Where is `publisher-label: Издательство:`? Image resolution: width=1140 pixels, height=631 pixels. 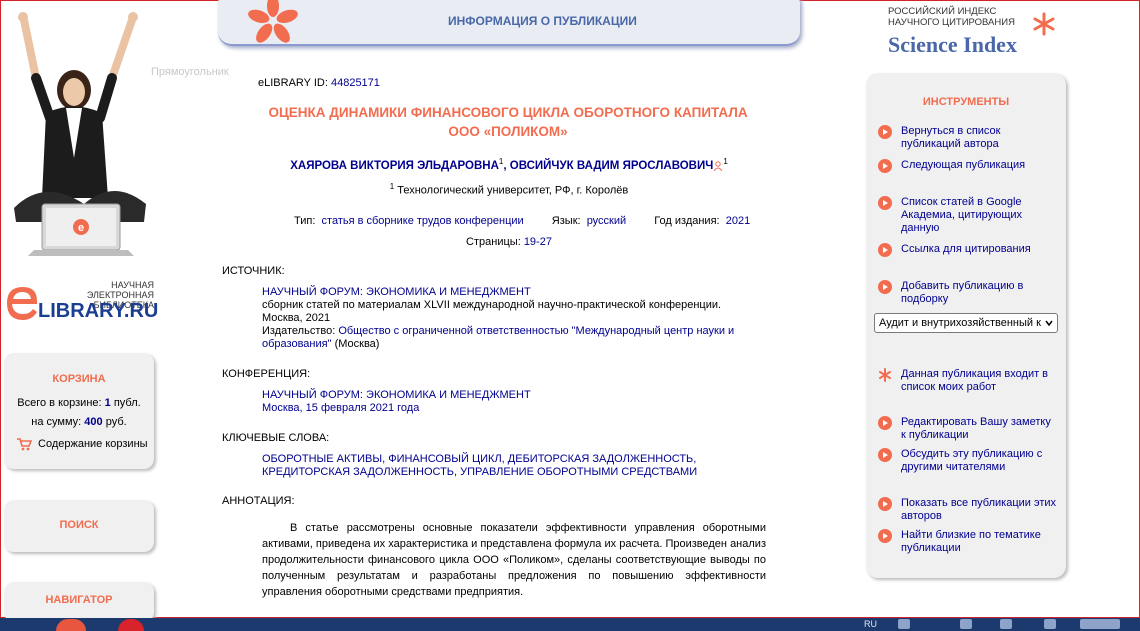 publisher-label: Издательство: is located at coordinates (299, 331).